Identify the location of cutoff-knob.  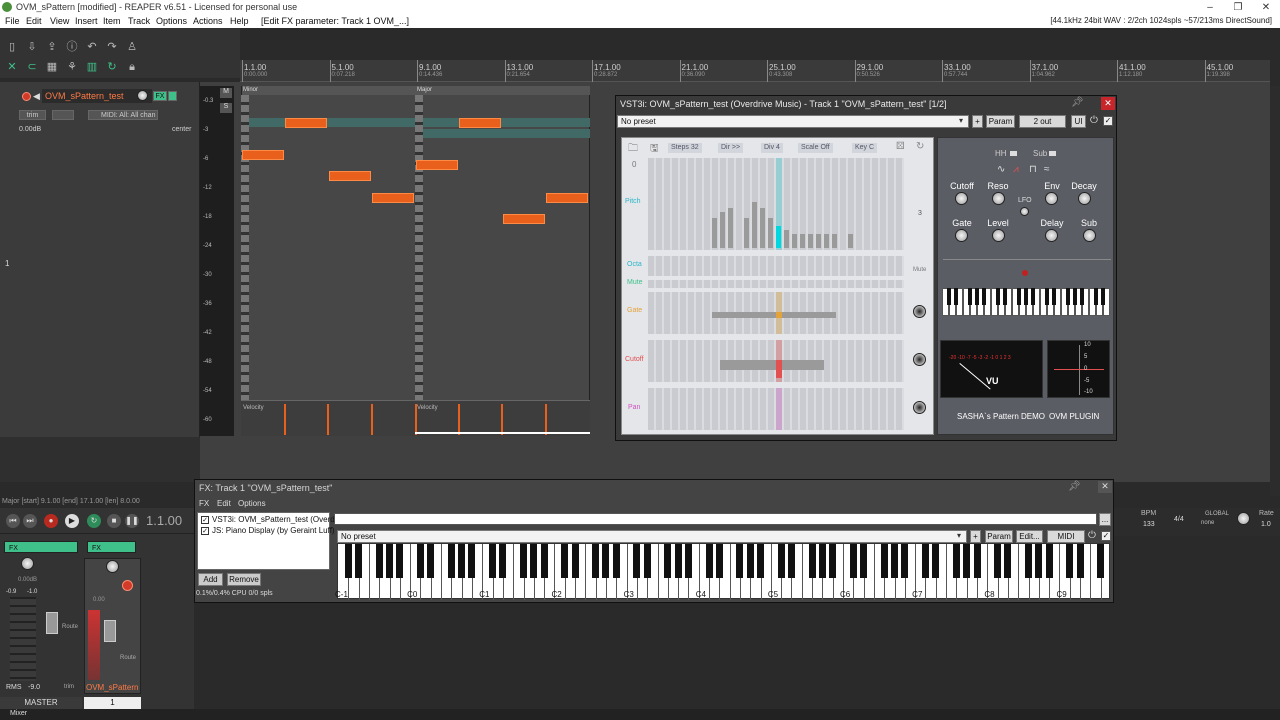
(961, 198).